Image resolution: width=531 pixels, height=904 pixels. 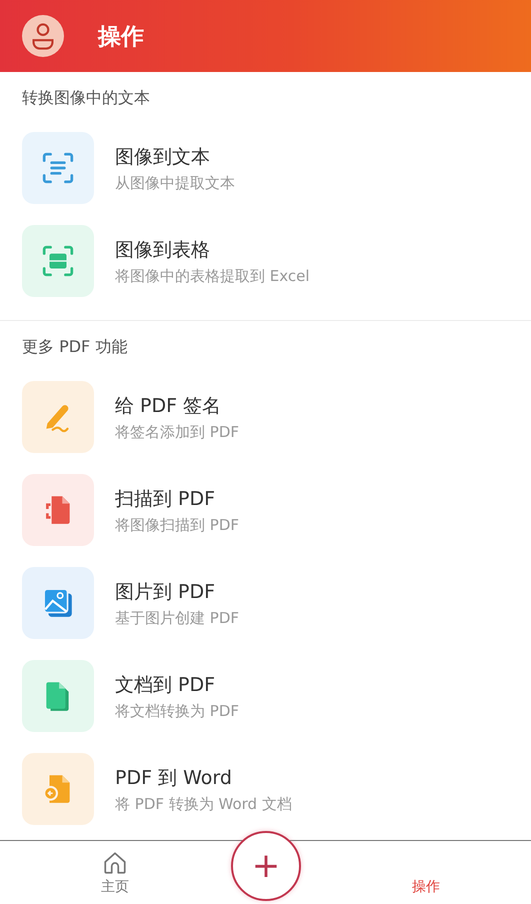 What do you see at coordinates (426, 872) in the screenshot?
I see `nav-tab: 操作` at bounding box center [426, 872].